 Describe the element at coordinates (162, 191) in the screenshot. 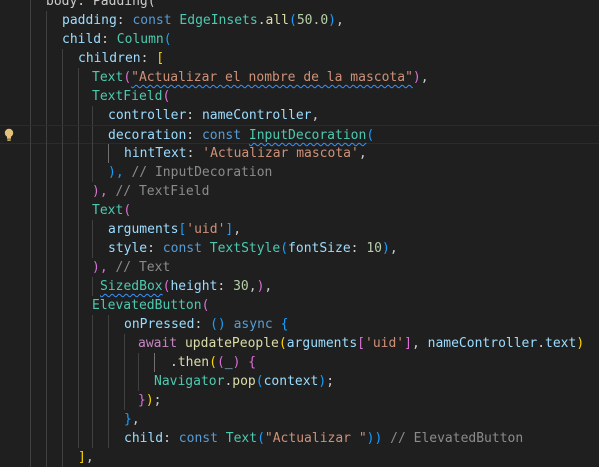

I see `code-token: // TextField` at that location.